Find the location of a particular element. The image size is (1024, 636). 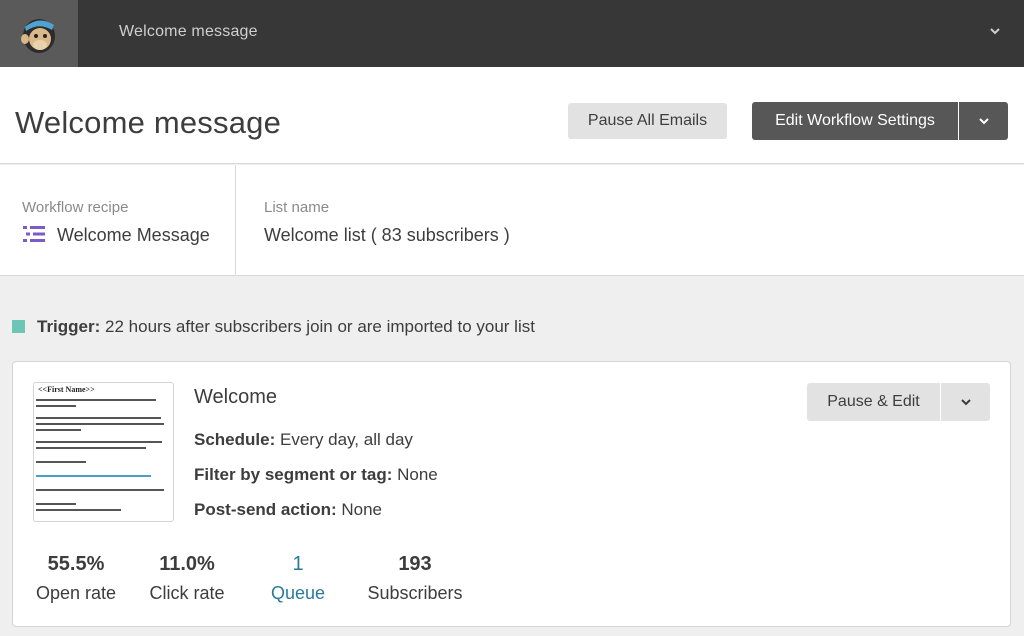

postsend-value: None is located at coordinates (361, 509).